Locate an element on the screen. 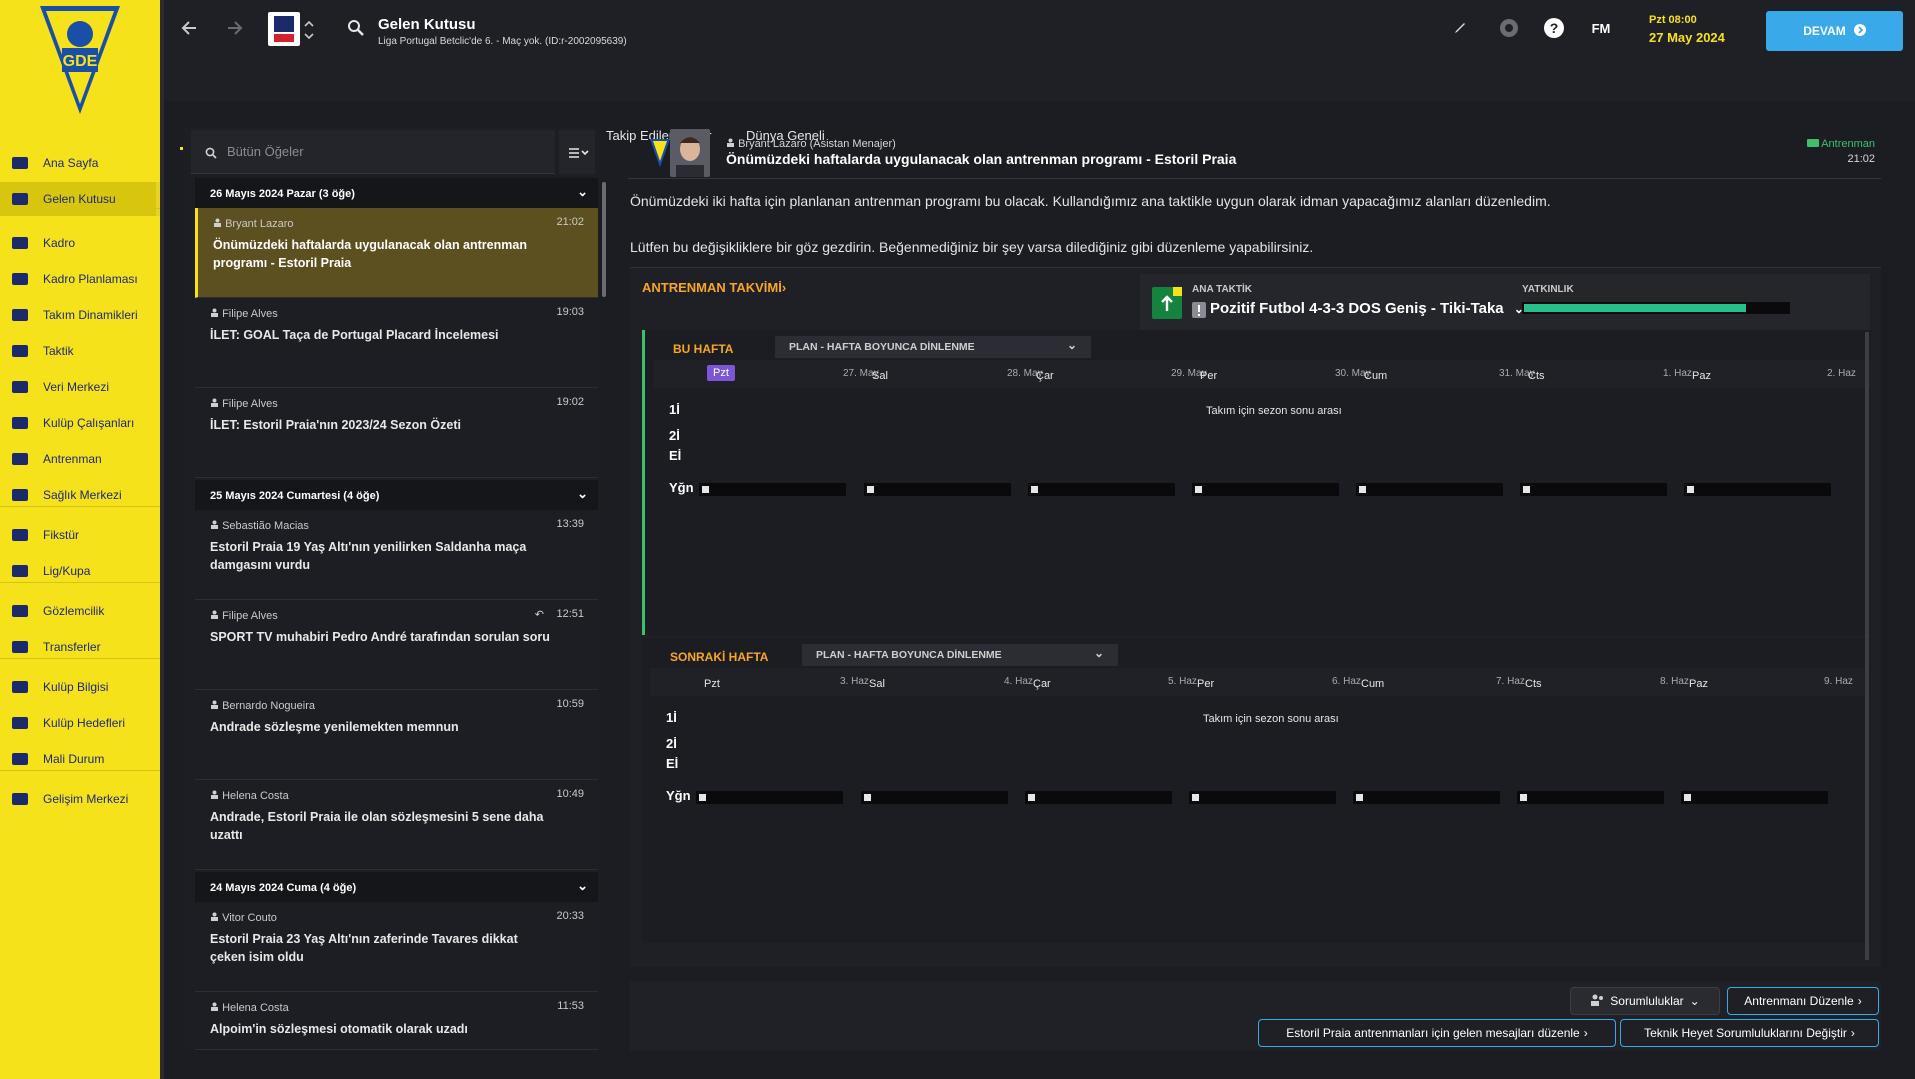  session-slot-label: Yğn is located at coordinates (681, 487).